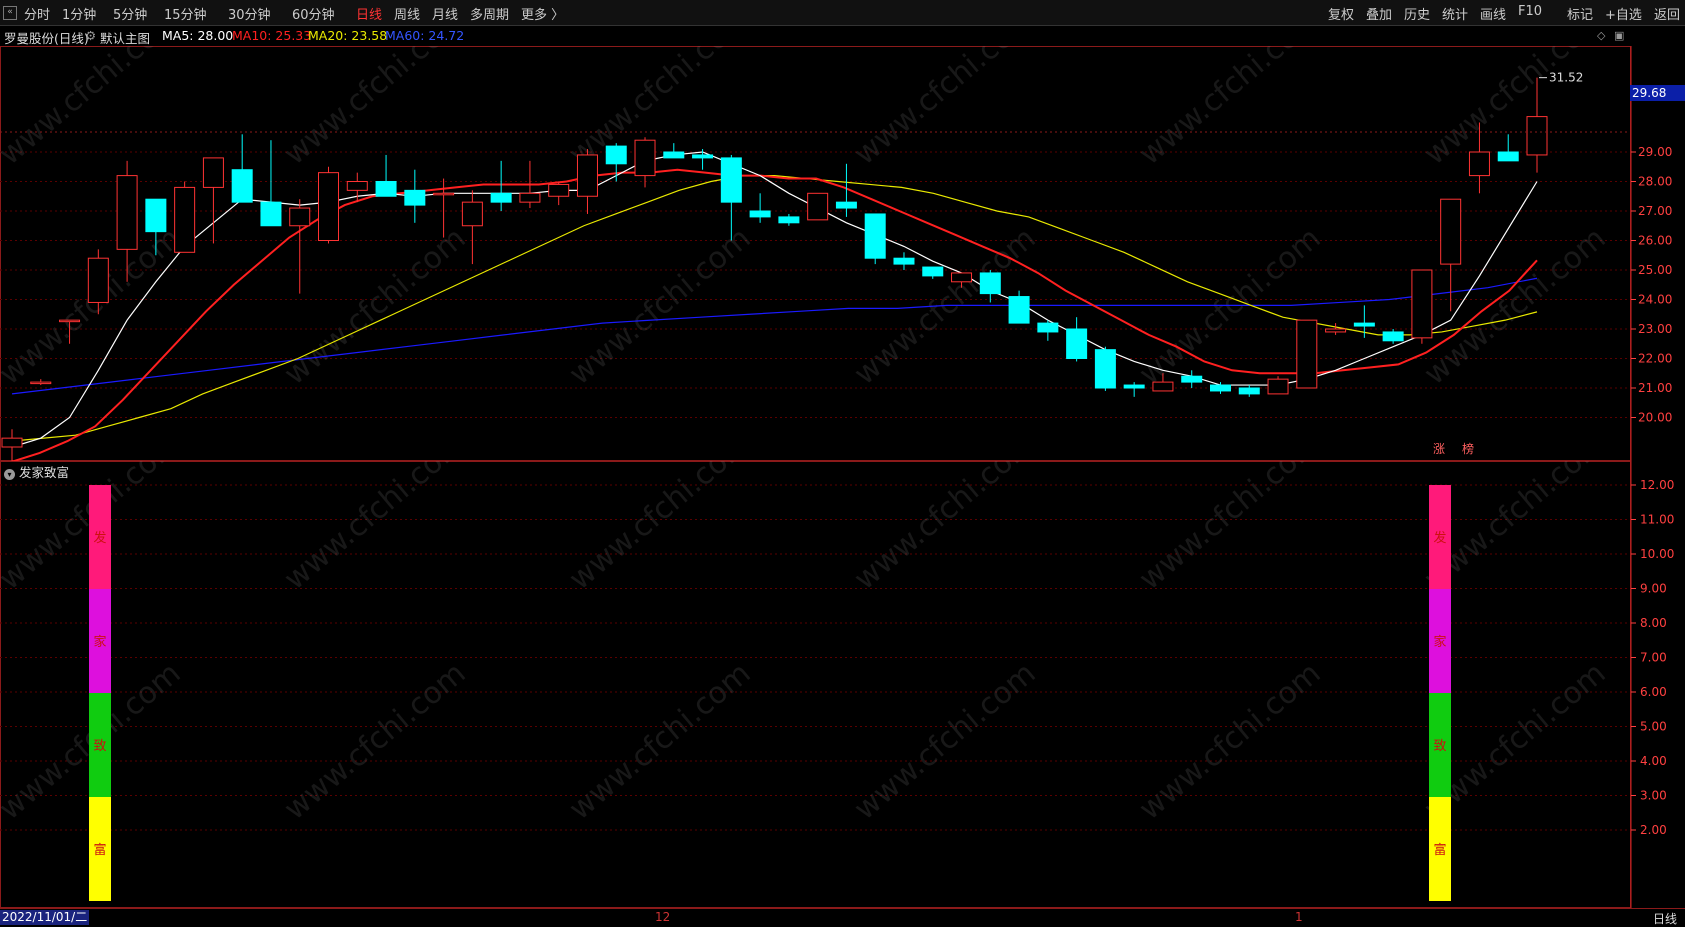 The width and height of the screenshot is (1685, 927). I want to click on period-tab: 多周期, so click(489, 13).